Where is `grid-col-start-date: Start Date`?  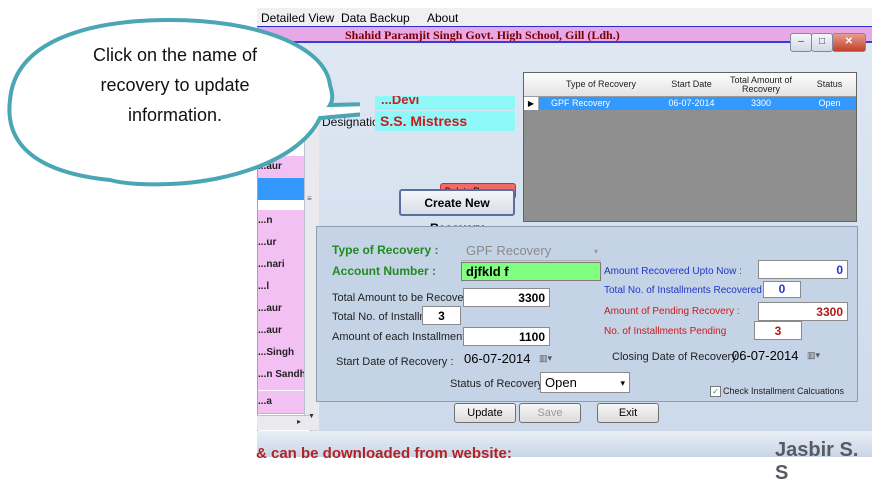
grid-col-start-date: Start Date is located at coordinates (691, 84).